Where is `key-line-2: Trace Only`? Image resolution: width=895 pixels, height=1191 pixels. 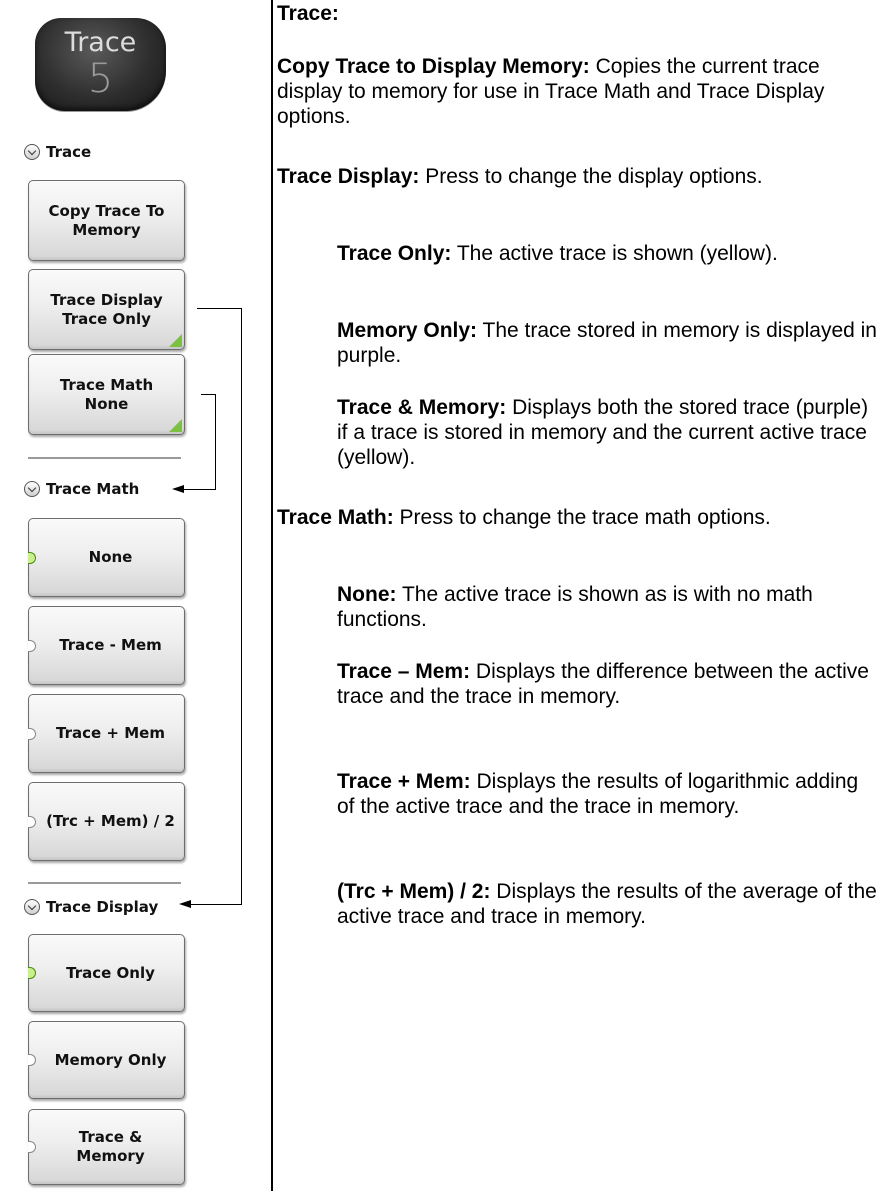
key-line-2: Trace Only is located at coordinates (106, 318).